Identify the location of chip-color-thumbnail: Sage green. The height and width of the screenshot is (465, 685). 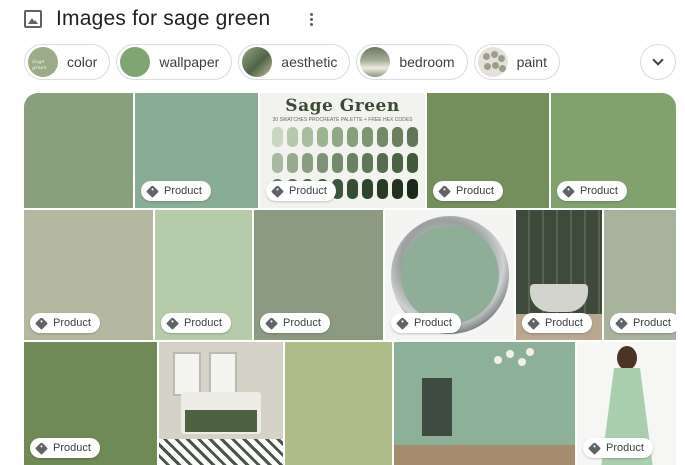
(43, 62).